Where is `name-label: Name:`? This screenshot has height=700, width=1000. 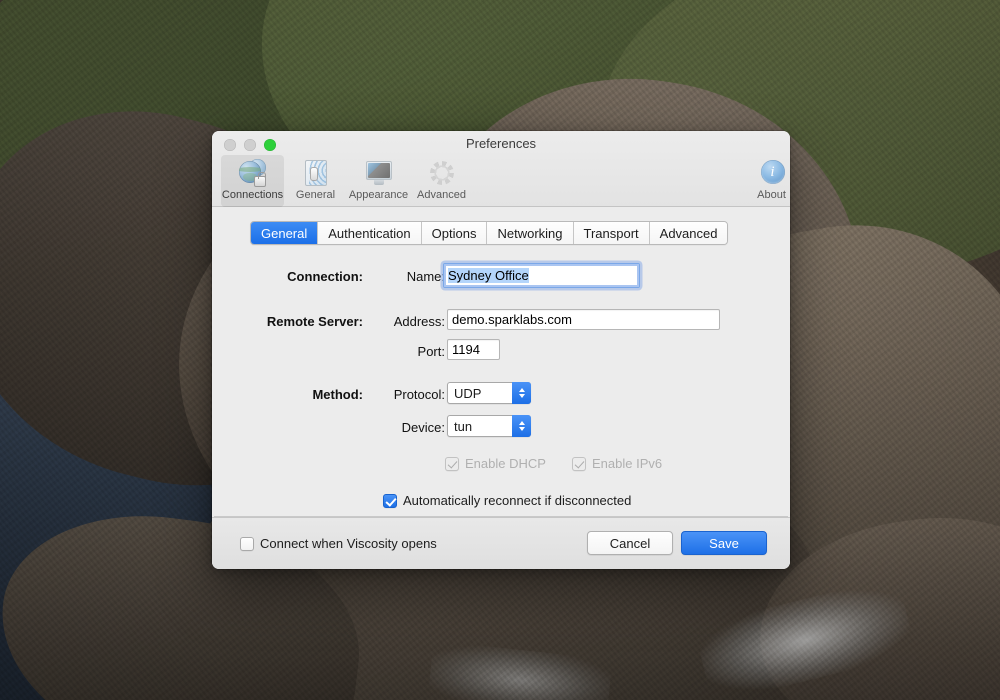 name-label: Name: is located at coordinates (425, 276).